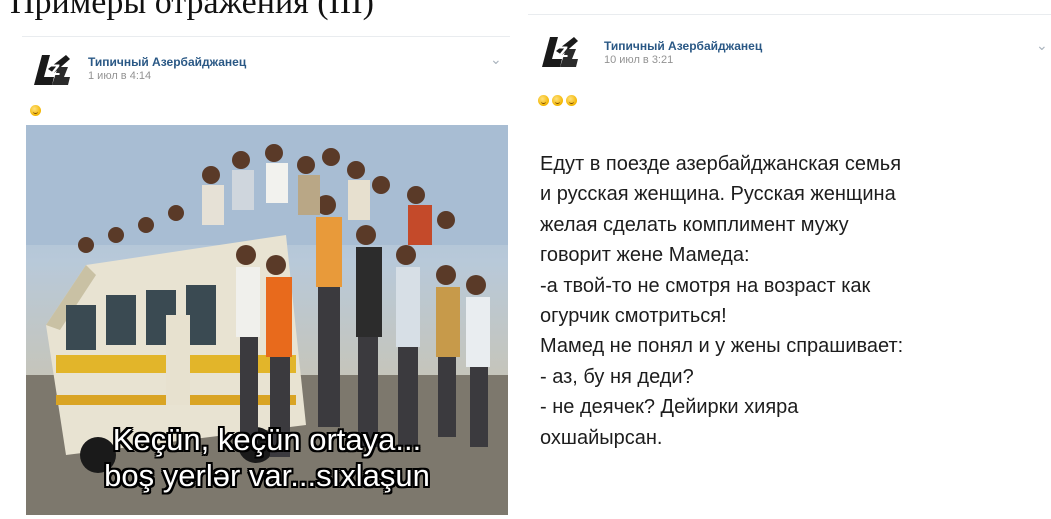 The width and height of the screenshot is (1051, 519). I want to click on post-text-line: - не деячек? Дейирки хияра, so click(669, 407).